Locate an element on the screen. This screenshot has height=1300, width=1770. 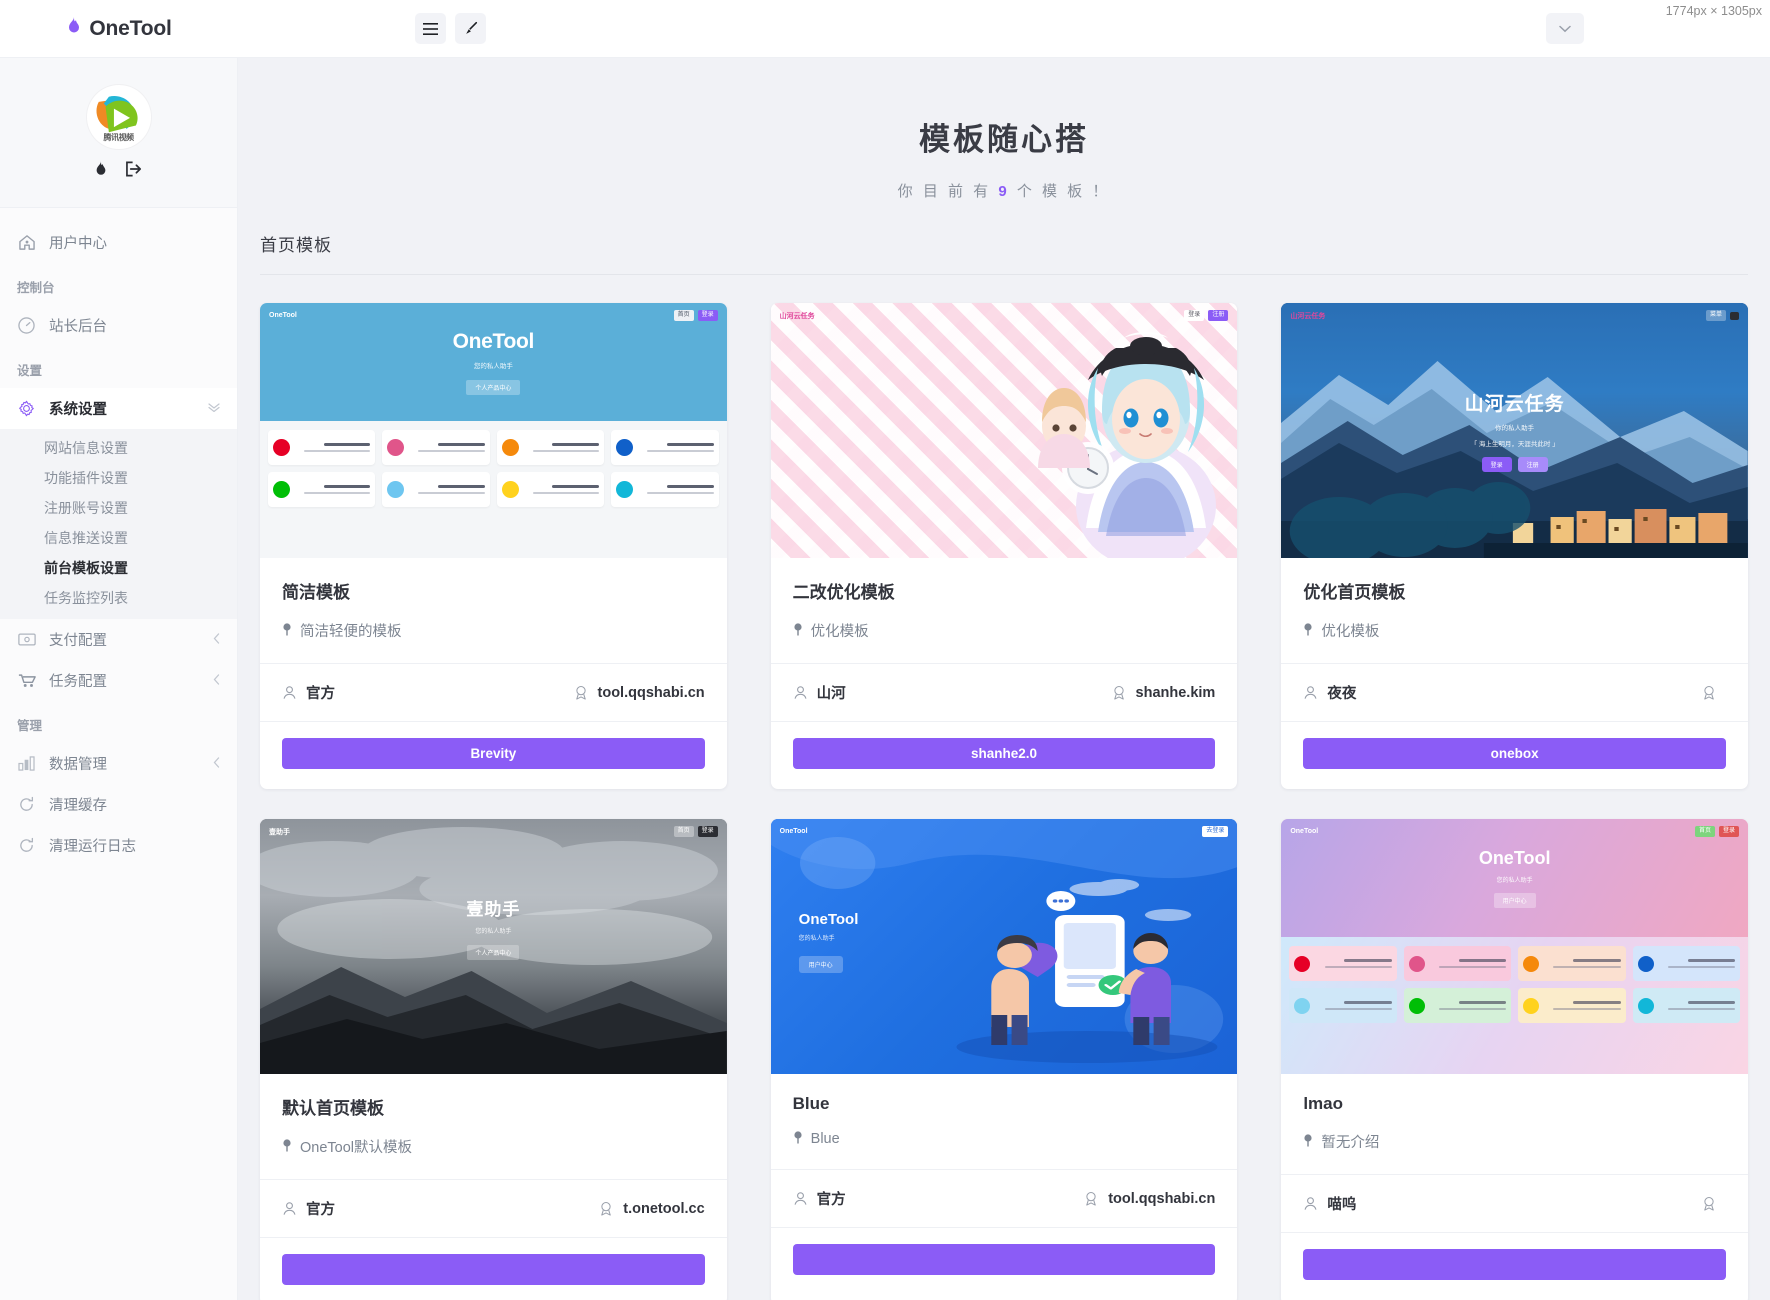
sidebar-subitem-push-settings: 信息推送设置 is located at coordinates (118, 538).